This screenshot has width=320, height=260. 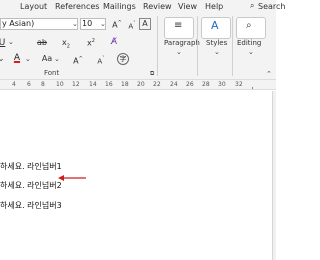 I want to click on search-icon: ⌕, so click(x=252, y=5).